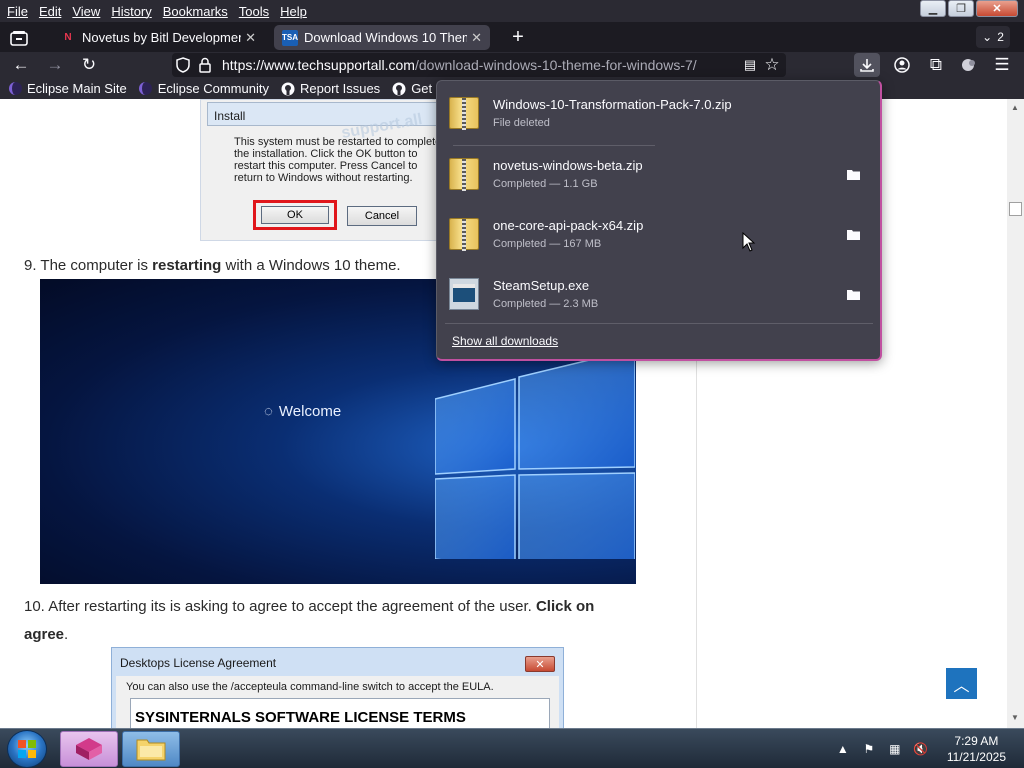 This screenshot has height=768, width=1024. I want to click on chevron-down-icon: ⌄, so click(987, 37).